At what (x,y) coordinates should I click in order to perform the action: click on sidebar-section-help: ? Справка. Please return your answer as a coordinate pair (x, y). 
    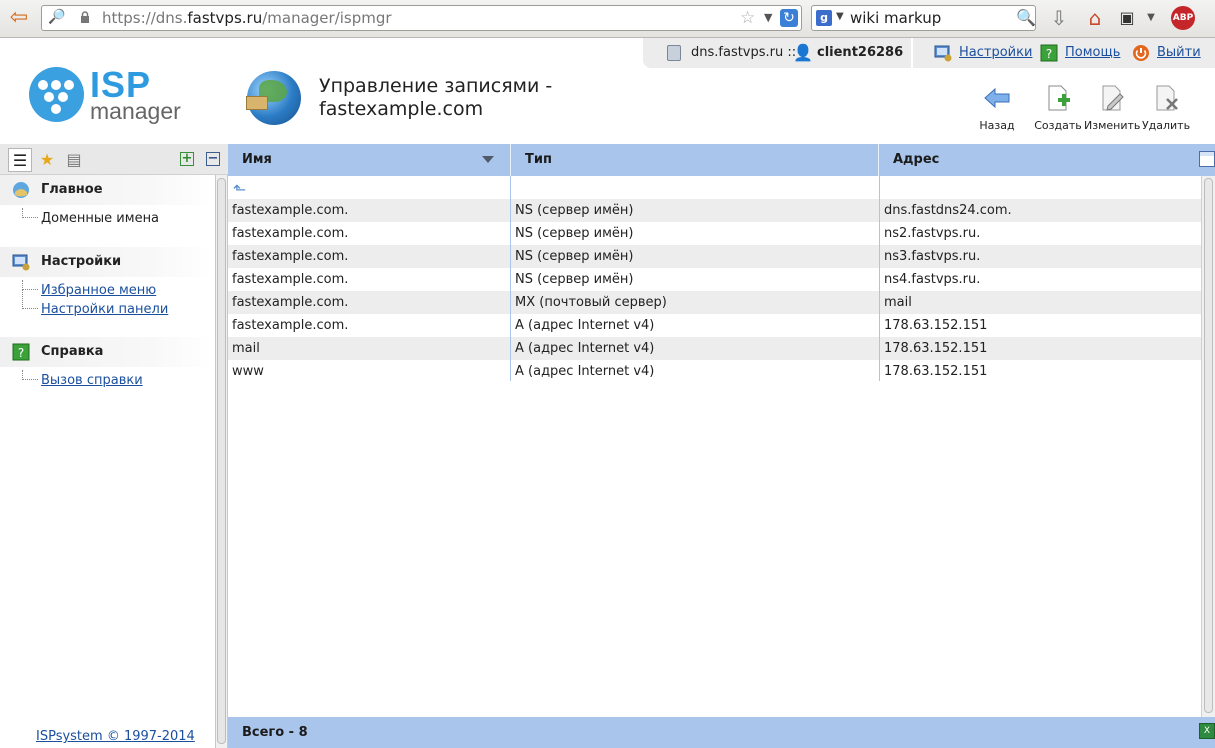
    Looking at the image, I should click on (107, 352).